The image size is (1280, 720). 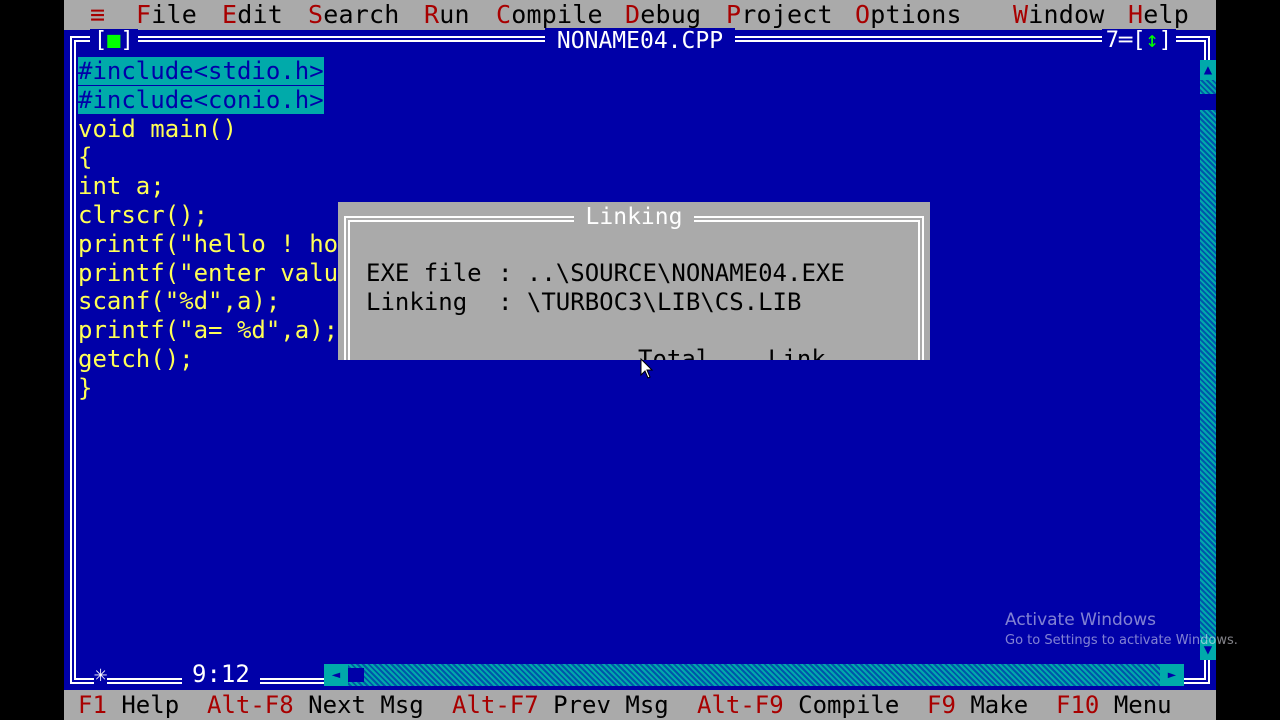 I want to click on code-line: scanf("%d",a);, so click(x=179, y=301).